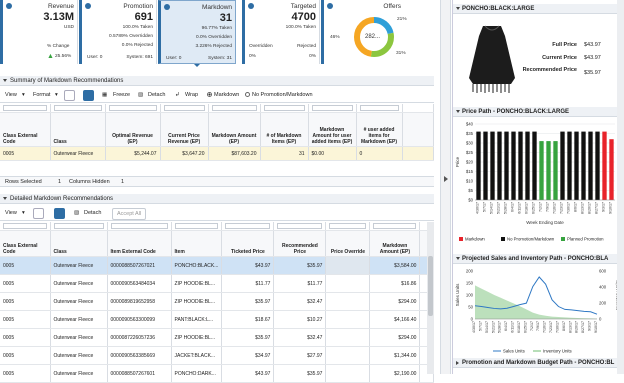  What do you see at coordinates (129, 214) in the screenshot?
I see `accept-all-button: Accept All` at bounding box center [129, 214].